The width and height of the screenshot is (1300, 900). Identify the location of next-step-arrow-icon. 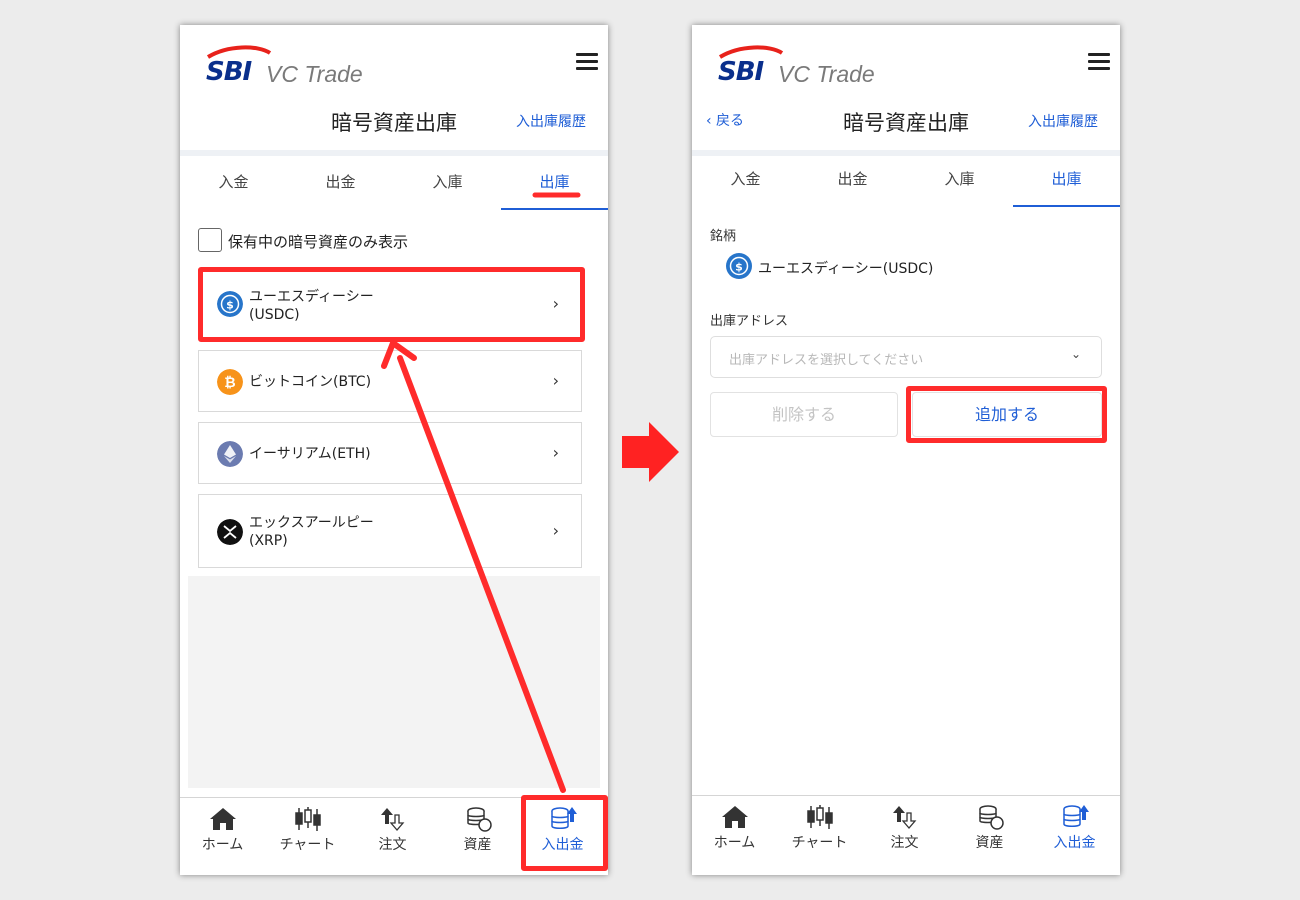
(650, 452).